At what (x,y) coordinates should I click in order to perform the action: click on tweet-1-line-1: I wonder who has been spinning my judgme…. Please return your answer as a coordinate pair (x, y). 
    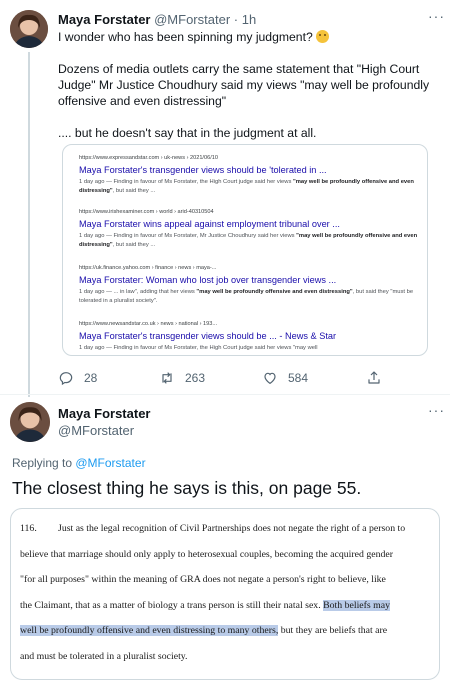
    Looking at the image, I should click on (185, 37).